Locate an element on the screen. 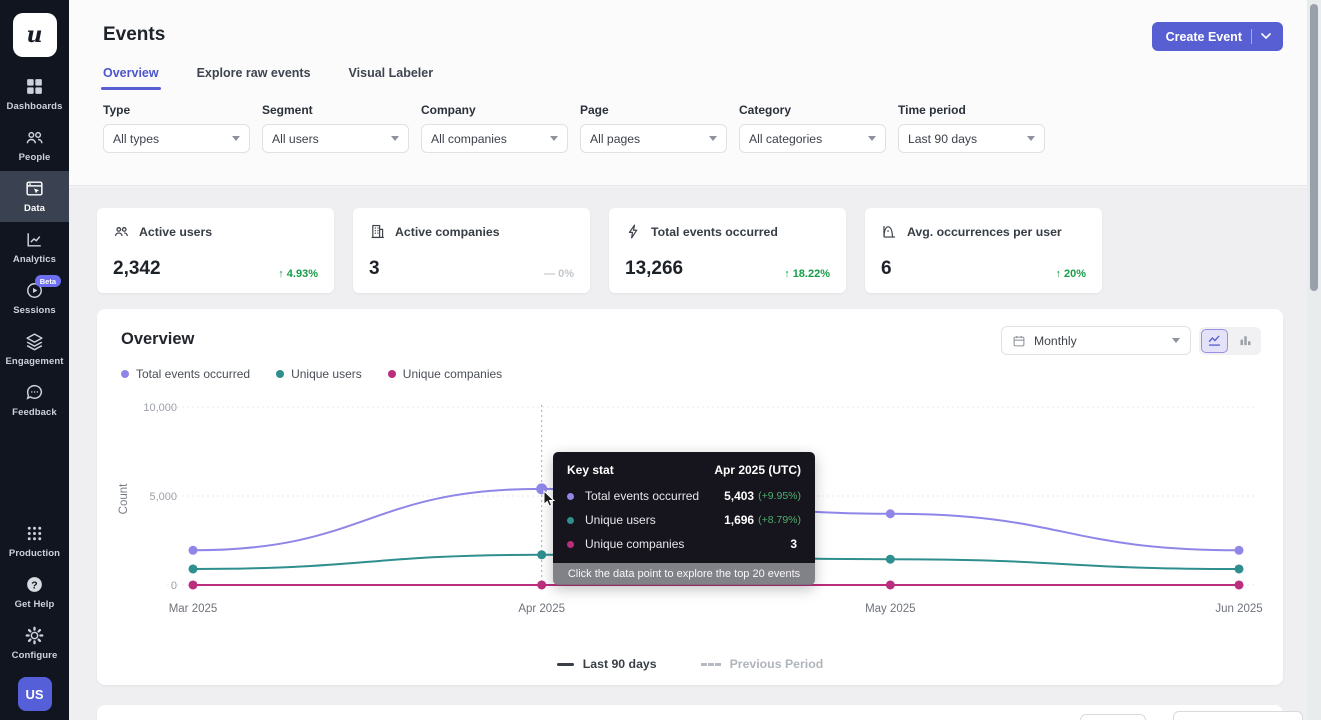 The width and height of the screenshot is (1321, 720). tooltip-row: Unique companies 3 is located at coordinates (684, 544).